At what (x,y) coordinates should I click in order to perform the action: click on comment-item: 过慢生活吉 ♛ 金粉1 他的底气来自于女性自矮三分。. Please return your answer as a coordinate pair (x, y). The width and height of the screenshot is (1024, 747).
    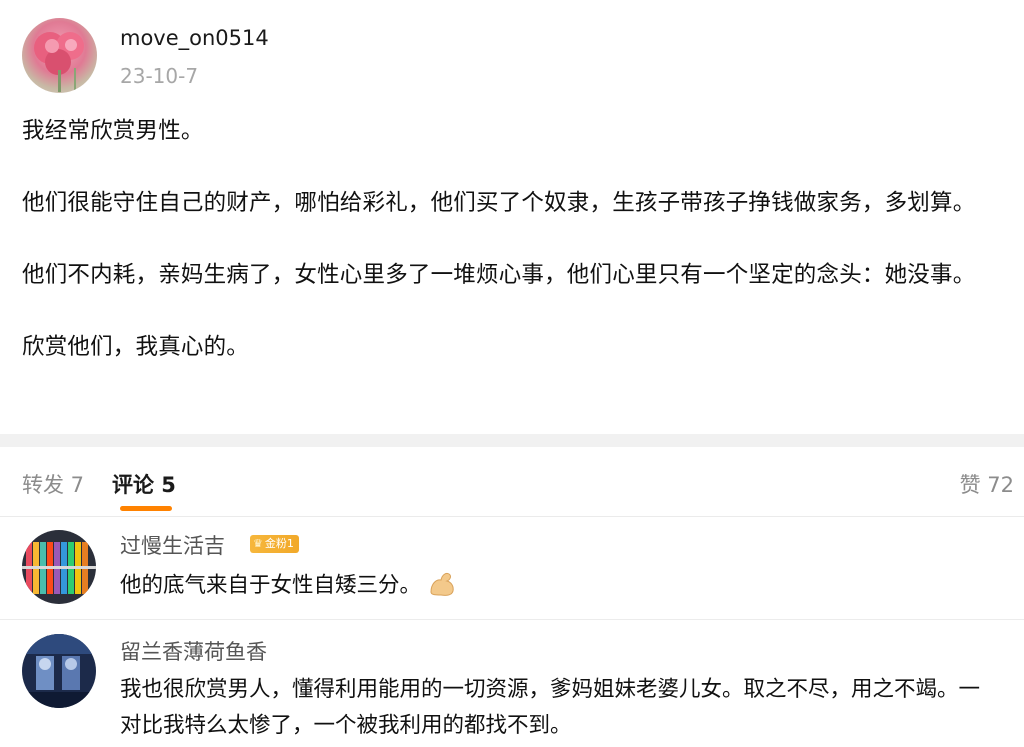
    Looking at the image, I should click on (512, 570).